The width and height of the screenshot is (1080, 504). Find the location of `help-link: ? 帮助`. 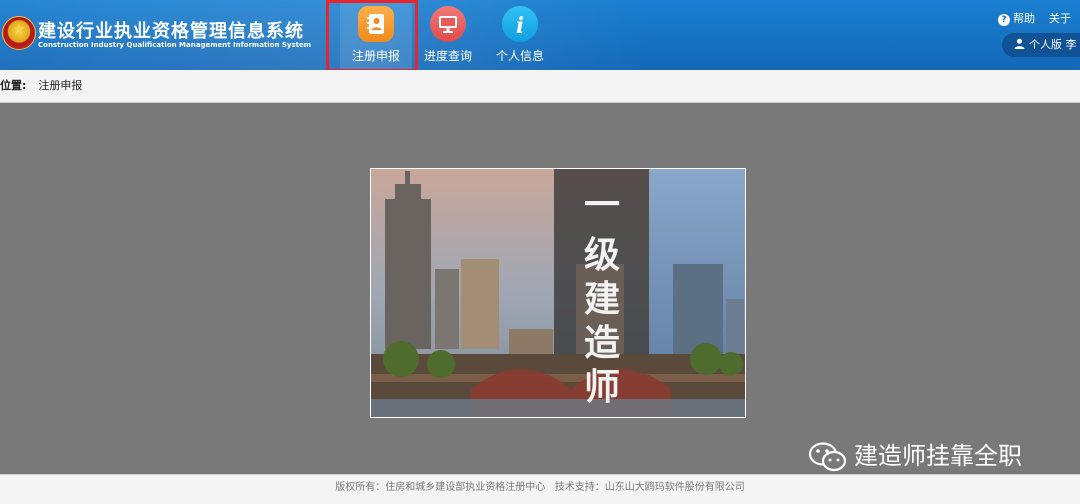

help-link: ? 帮助 is located at coordinates (1016, 18).